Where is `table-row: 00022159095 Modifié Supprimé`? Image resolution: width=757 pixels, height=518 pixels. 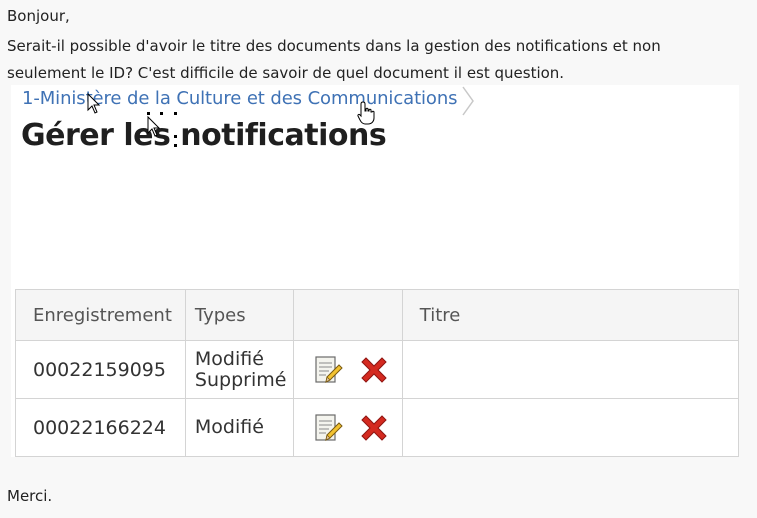 table-row: 00022159095 Modifié Supprimé is located at coordinates (377, 369).